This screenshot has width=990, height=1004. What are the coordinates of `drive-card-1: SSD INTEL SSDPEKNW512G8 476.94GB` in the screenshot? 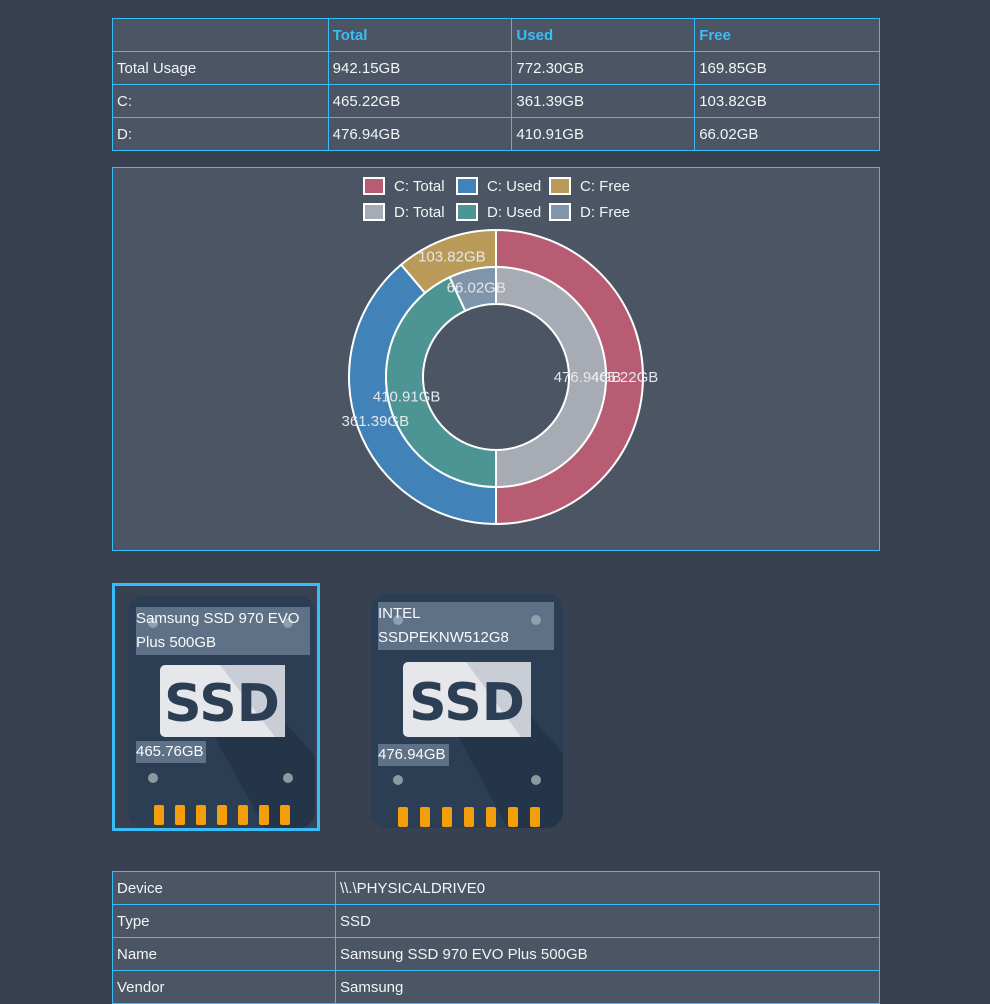 It's located at (462, 707).